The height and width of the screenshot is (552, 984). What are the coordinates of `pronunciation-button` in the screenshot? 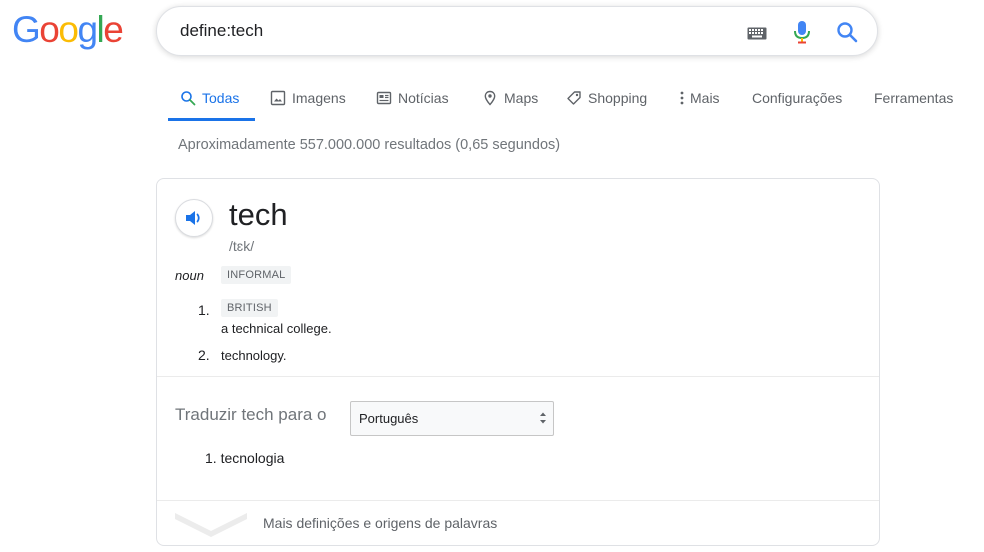 It's located at (194, 218).